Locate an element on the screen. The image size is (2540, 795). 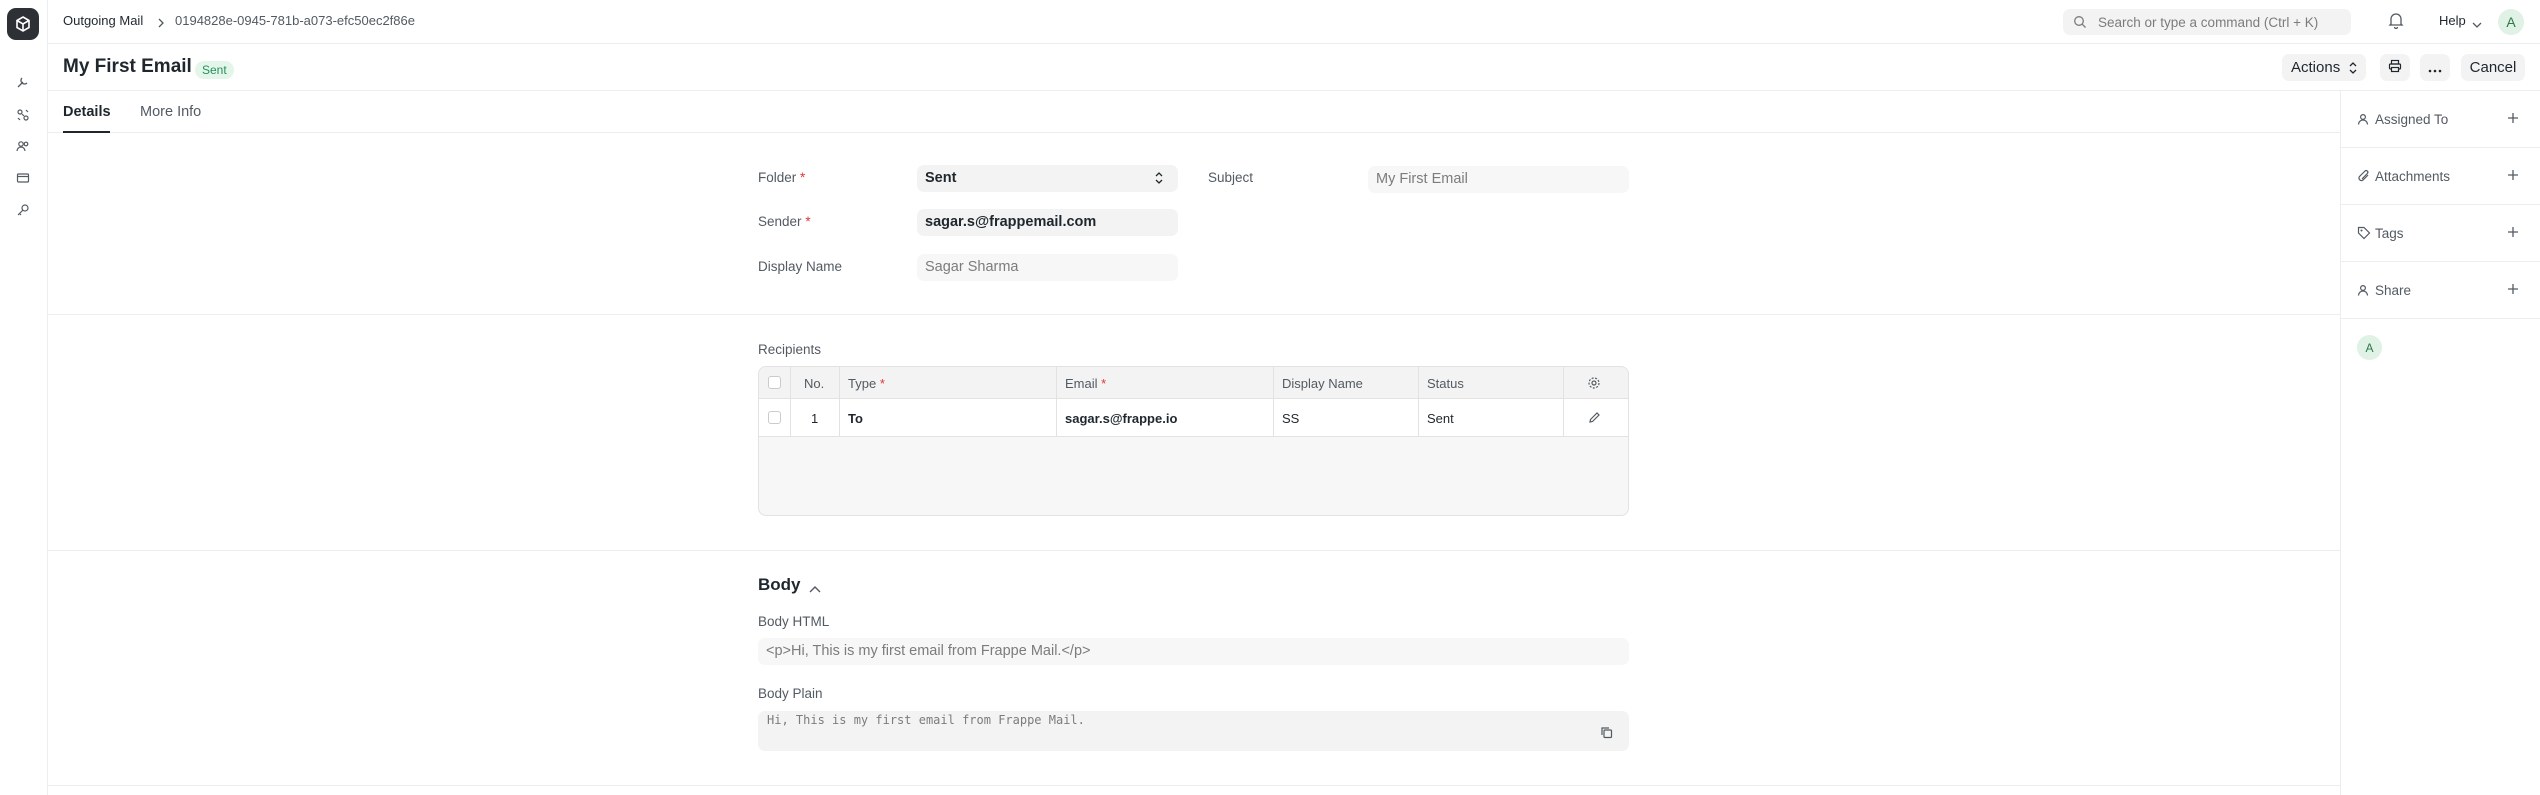
print-button is located at coordinates (2395, 67).